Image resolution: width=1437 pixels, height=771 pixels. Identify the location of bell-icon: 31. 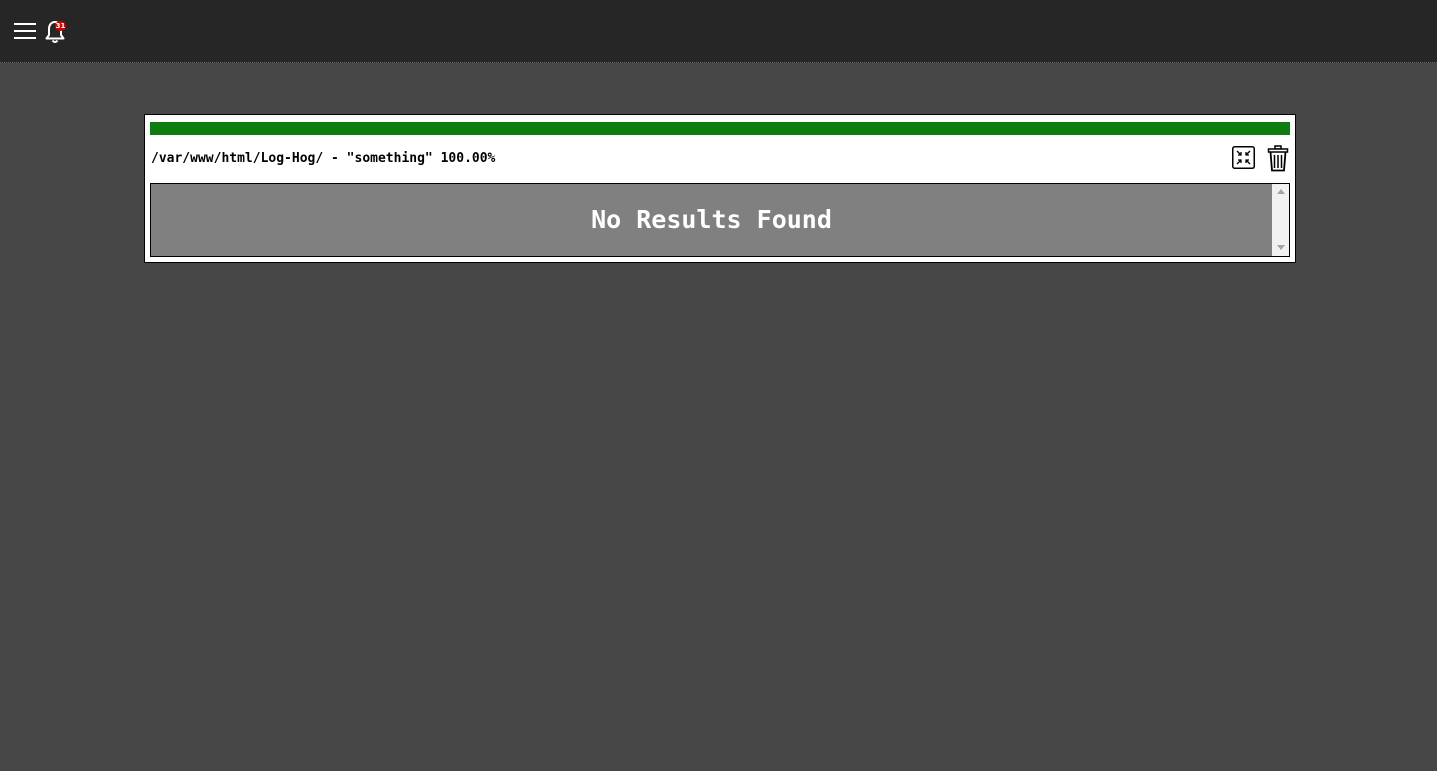
(56, 32).